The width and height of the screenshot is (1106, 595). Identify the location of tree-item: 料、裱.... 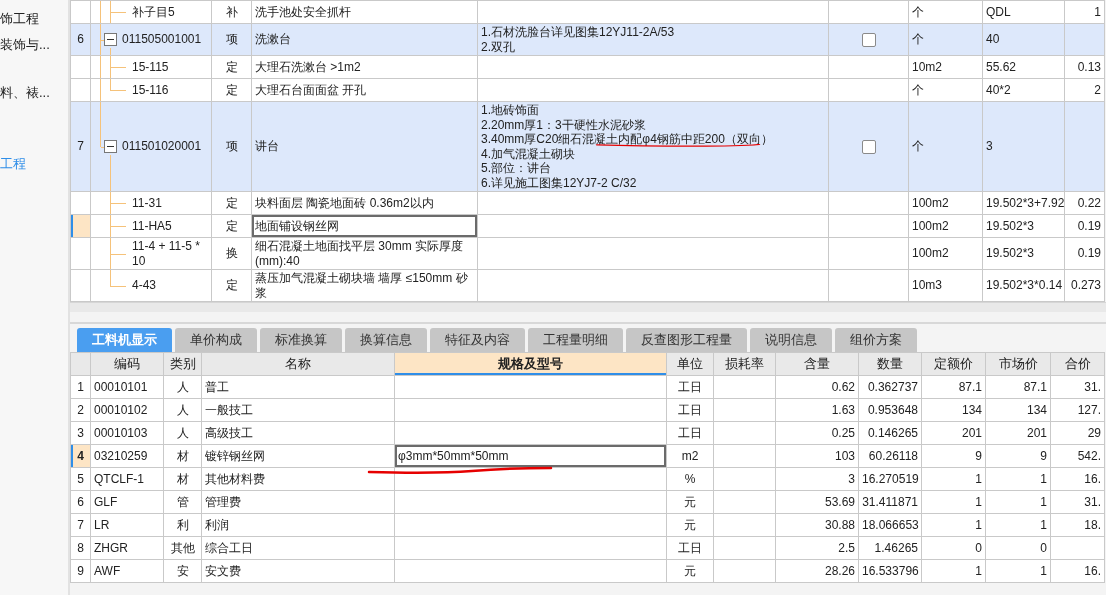
(34, 93).